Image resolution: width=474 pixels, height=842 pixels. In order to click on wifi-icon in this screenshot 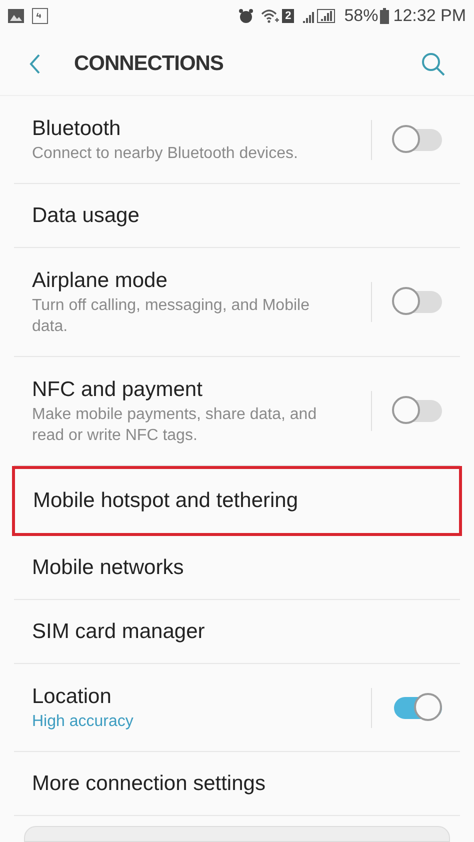, I will do `click(270, 16)`.